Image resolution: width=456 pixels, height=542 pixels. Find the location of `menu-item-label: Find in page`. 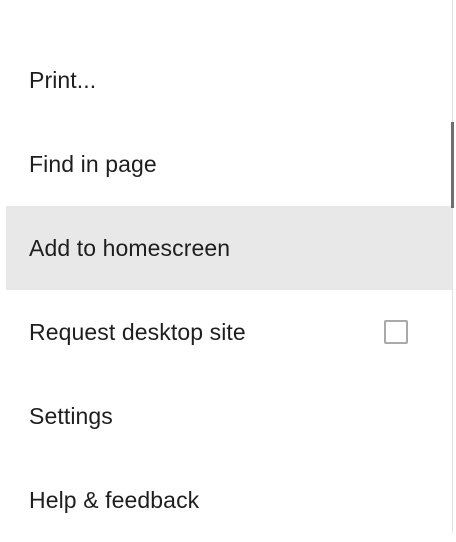

menu-item-label: Find in page is located at coordinates (93, 163).